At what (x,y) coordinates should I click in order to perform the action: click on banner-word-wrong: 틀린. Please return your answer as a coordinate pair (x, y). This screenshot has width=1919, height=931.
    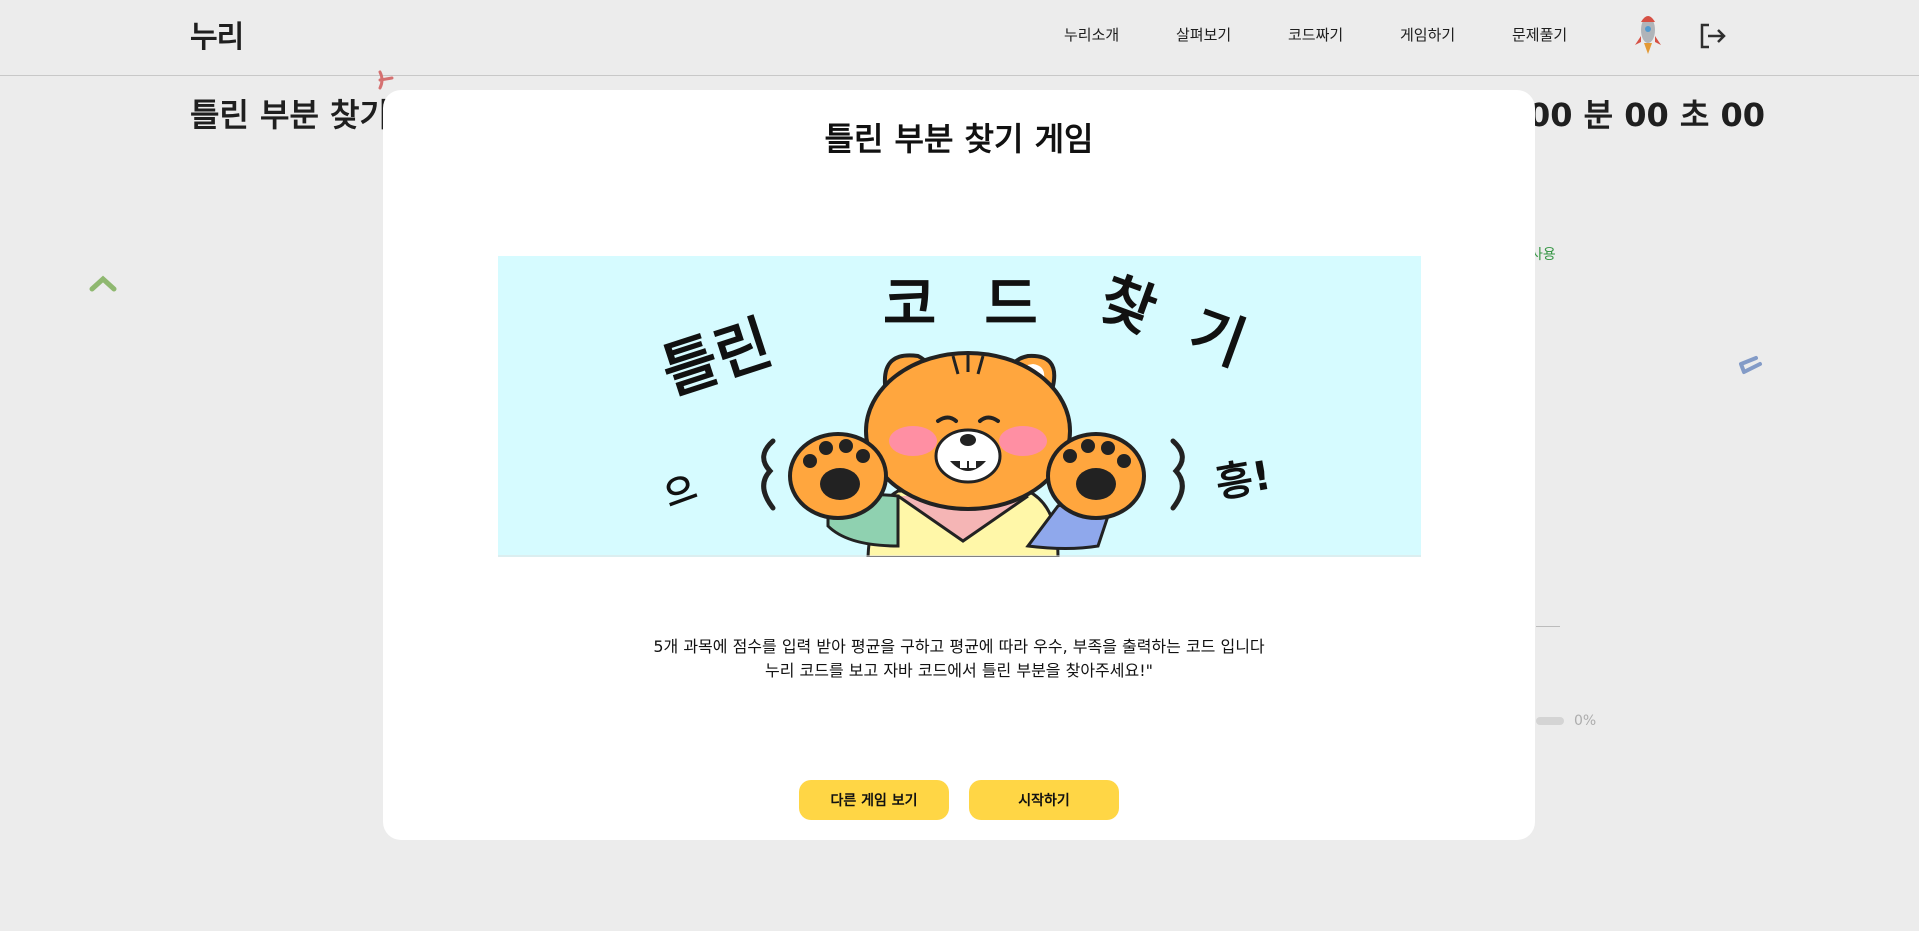
    Looking at the image, I should click on (717, 358).